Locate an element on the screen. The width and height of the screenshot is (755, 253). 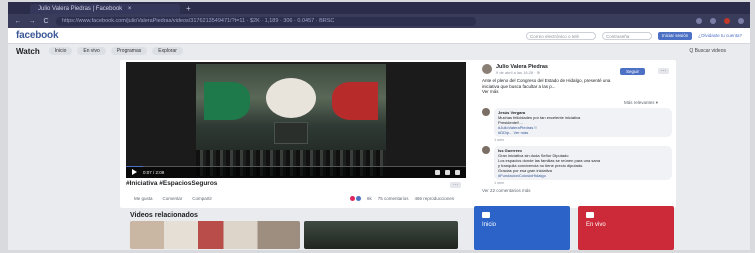
search-videos-button: Q Buscar videos is located at coordinates (707, 51).